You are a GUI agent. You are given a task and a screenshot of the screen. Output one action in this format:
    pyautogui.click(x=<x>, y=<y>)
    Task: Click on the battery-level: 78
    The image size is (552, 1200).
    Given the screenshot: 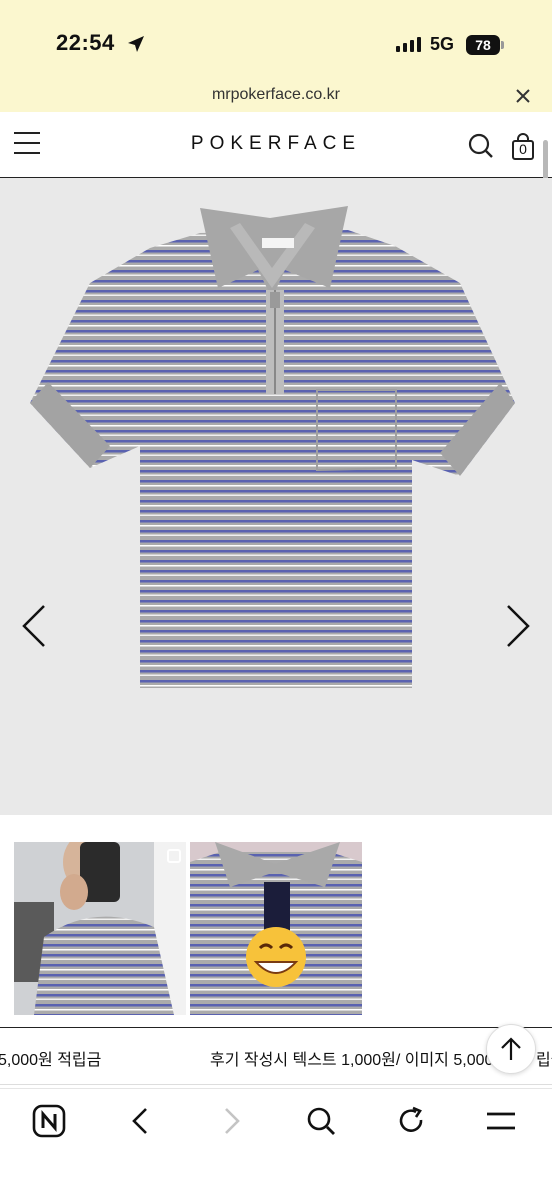 What is the action you would take?
    pyautogui.click(x=483, y=45)
    